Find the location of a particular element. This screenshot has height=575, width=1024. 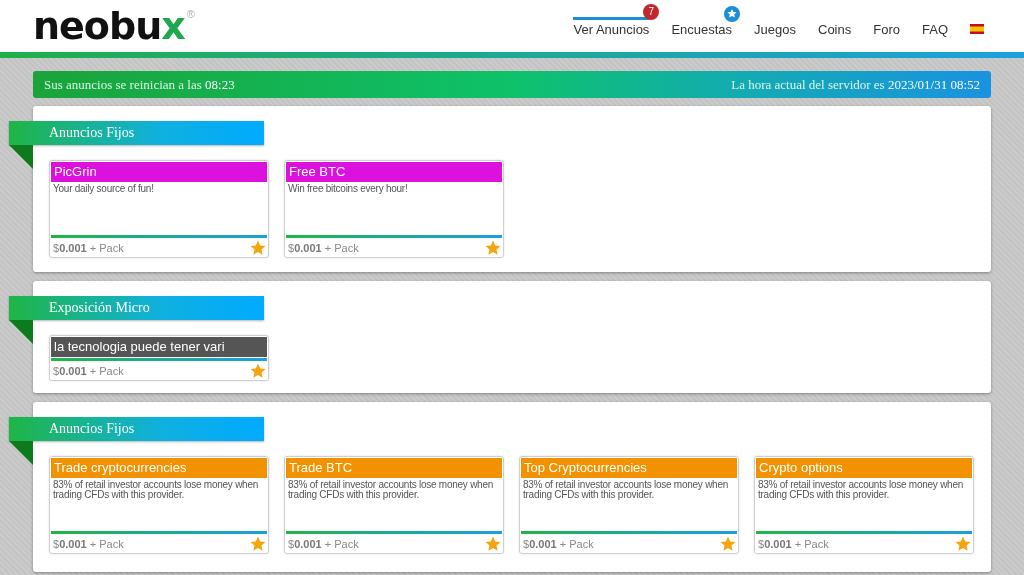

nav-link: Foro is located at coordinates (886, 29).